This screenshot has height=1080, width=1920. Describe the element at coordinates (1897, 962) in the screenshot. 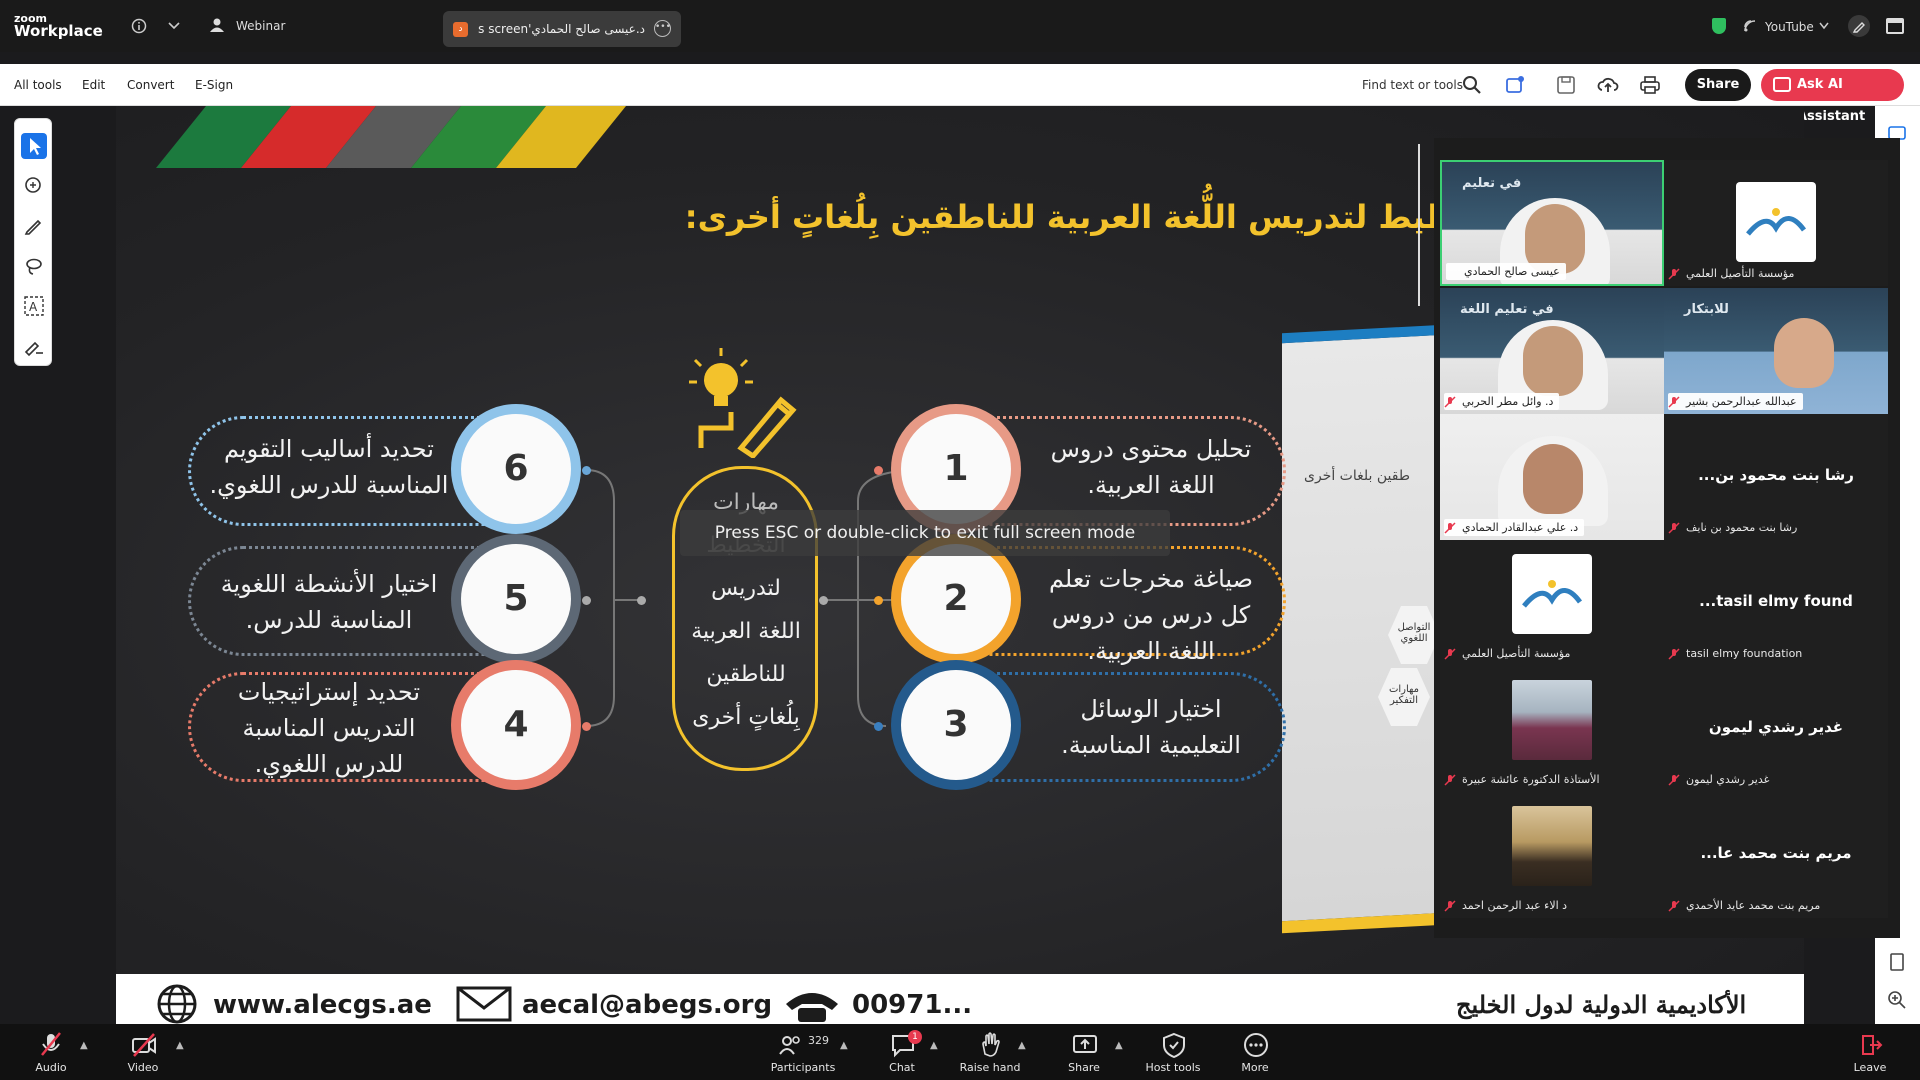

I see `page-thumbnail-icon` at that location.